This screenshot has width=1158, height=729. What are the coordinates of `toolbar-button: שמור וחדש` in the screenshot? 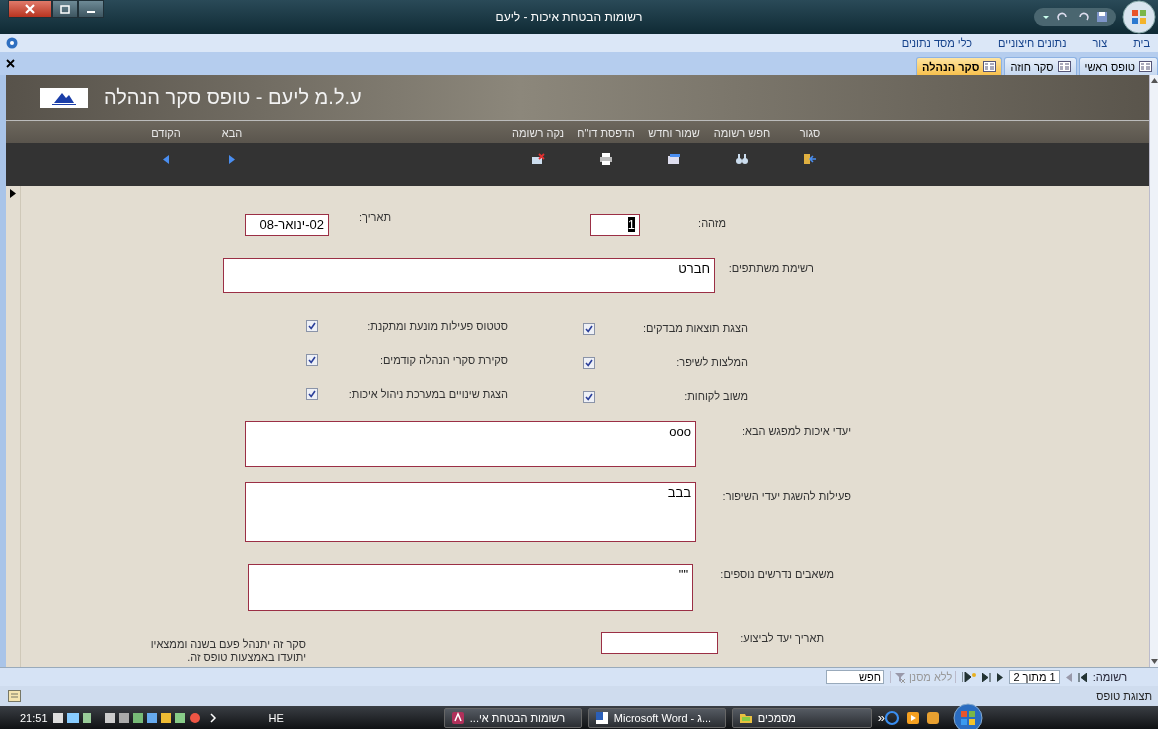 It's located at (674, 153).